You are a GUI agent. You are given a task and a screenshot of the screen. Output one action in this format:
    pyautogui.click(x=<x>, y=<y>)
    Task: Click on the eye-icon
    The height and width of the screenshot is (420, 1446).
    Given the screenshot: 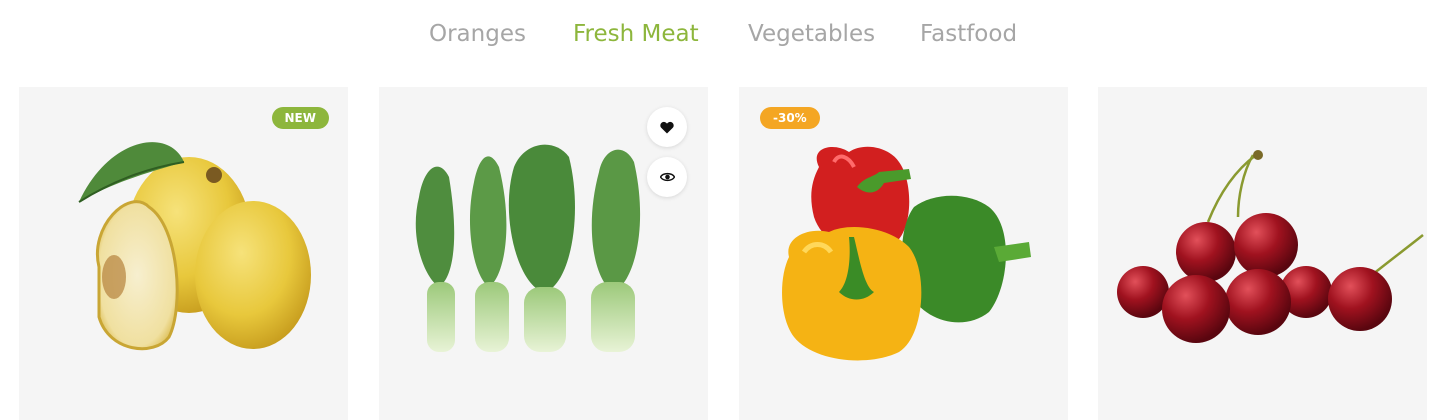 What is the action you would take?
    pyautogui.click(x=667, y=177)
    